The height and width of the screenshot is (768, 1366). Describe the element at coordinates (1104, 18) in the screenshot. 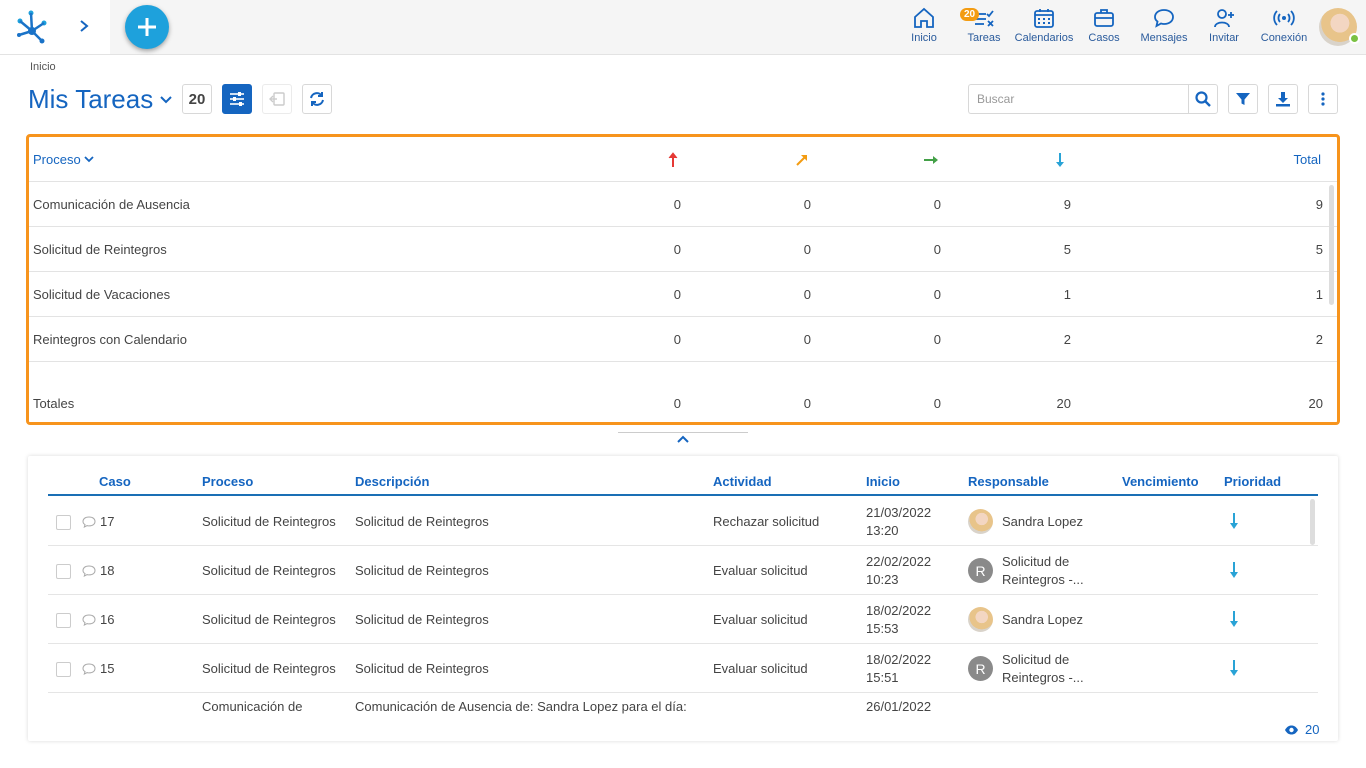

I see `briefcase-icon` at that location.